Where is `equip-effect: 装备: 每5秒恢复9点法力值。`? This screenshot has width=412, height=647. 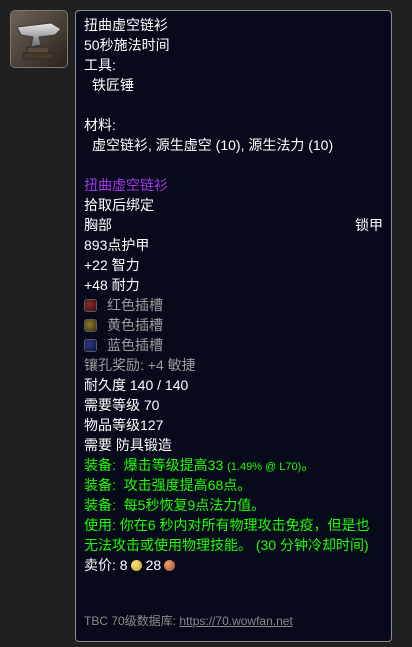
equip-effect: 装备: 每5秒恢复9点法力值。 is located at coordinates (233, 505).